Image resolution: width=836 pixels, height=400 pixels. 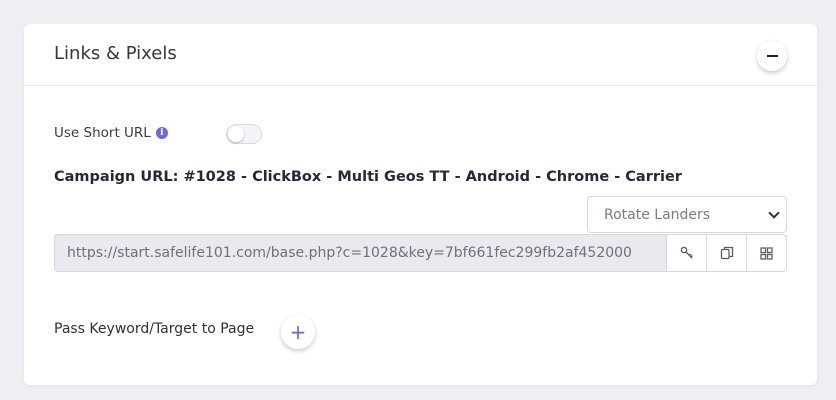 What do you see at coordinates (774, 213) in the screenshot?
I see `chevron-down-icon` at bounding box center [774, 213].